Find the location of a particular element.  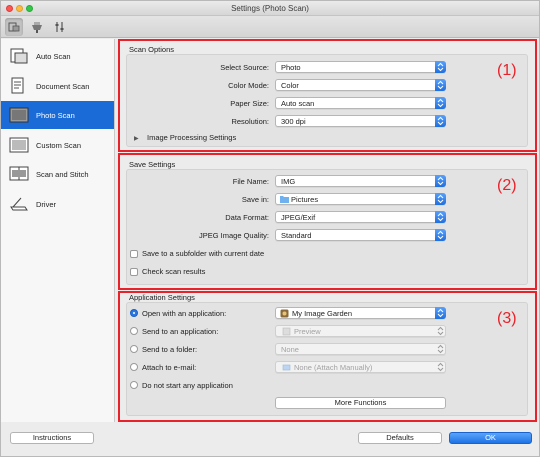

scan-from-operation-panel-tab is located at coordinates (37, 27).